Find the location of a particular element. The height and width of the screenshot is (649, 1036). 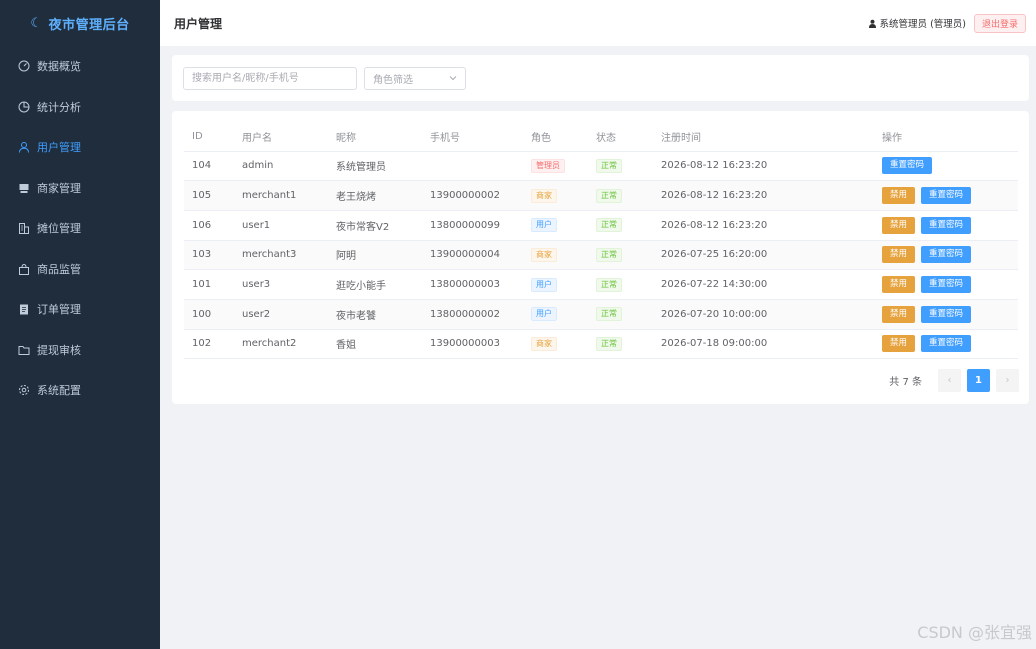

cell-username: user1 is located at coordinates (281, 225).